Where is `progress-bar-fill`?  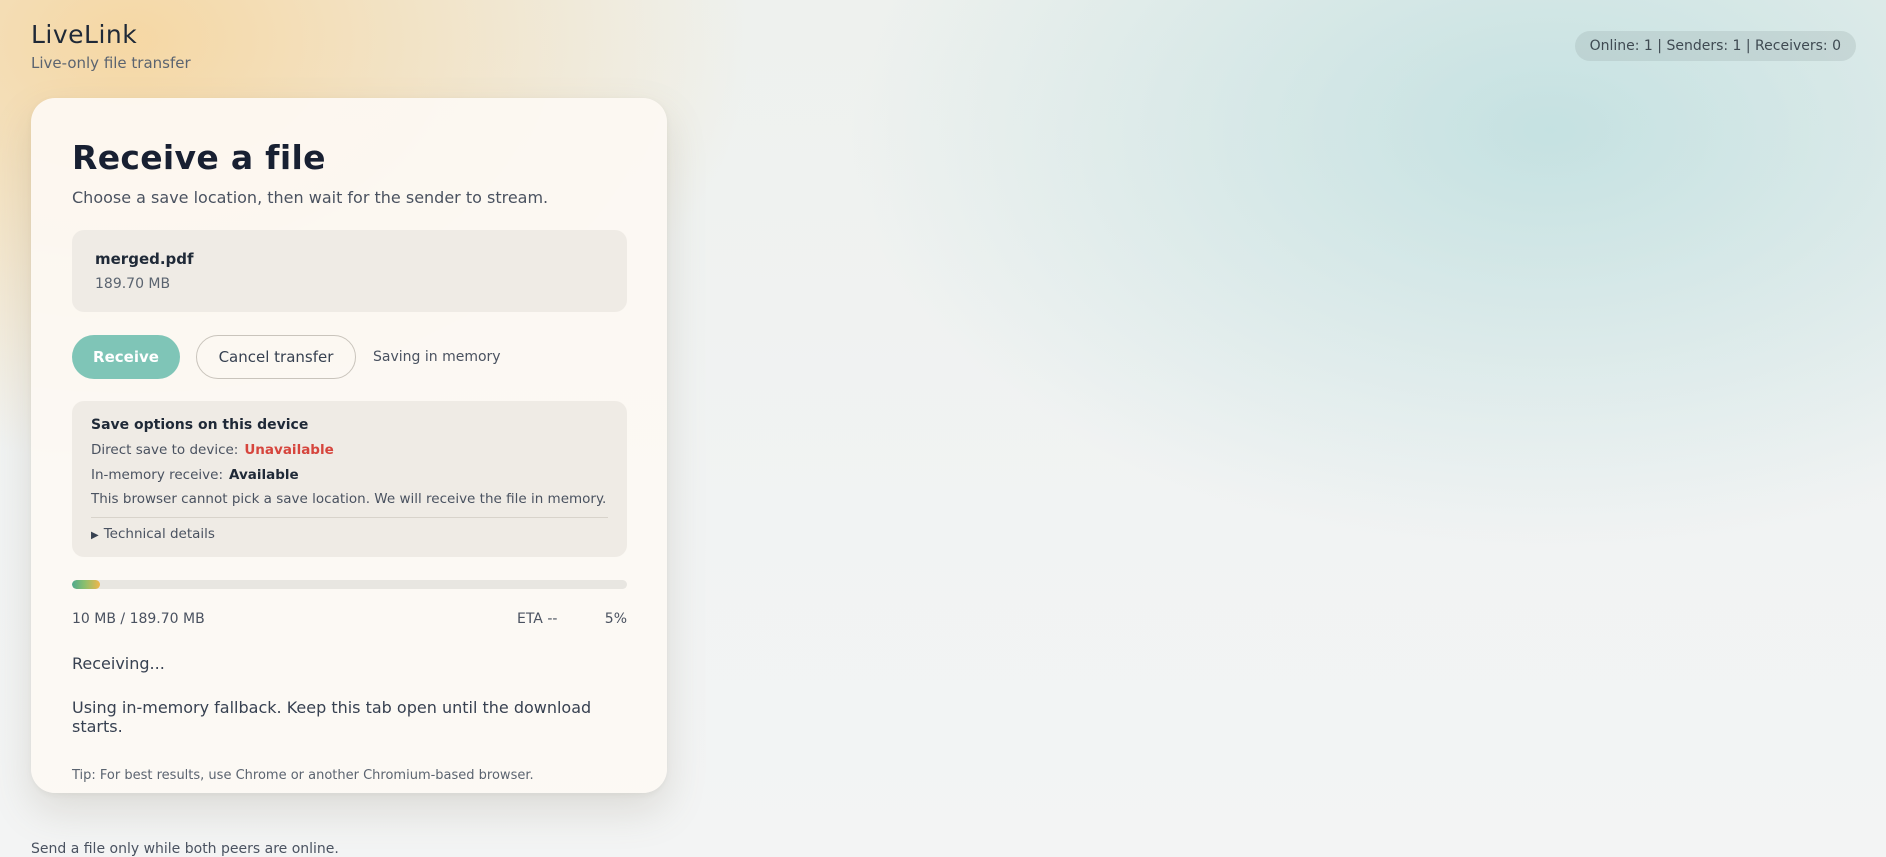 progress-bar-fill is located at coordinates (86, 585).